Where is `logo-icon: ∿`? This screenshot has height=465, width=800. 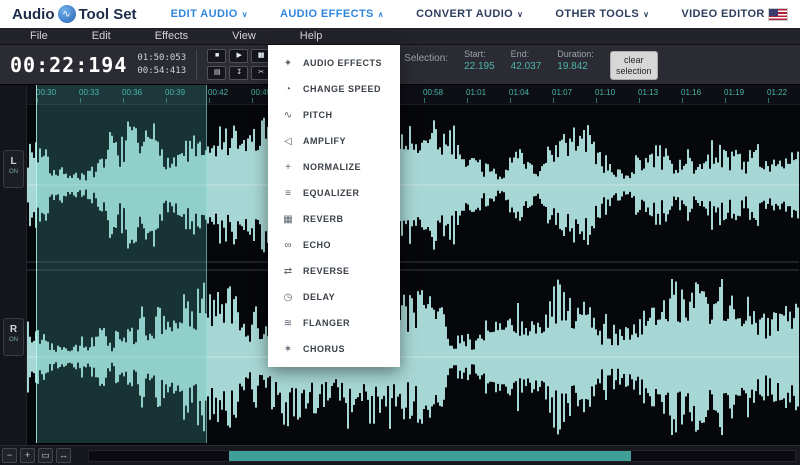 logo-icon: ∿ is located at coordinates (66, 14).